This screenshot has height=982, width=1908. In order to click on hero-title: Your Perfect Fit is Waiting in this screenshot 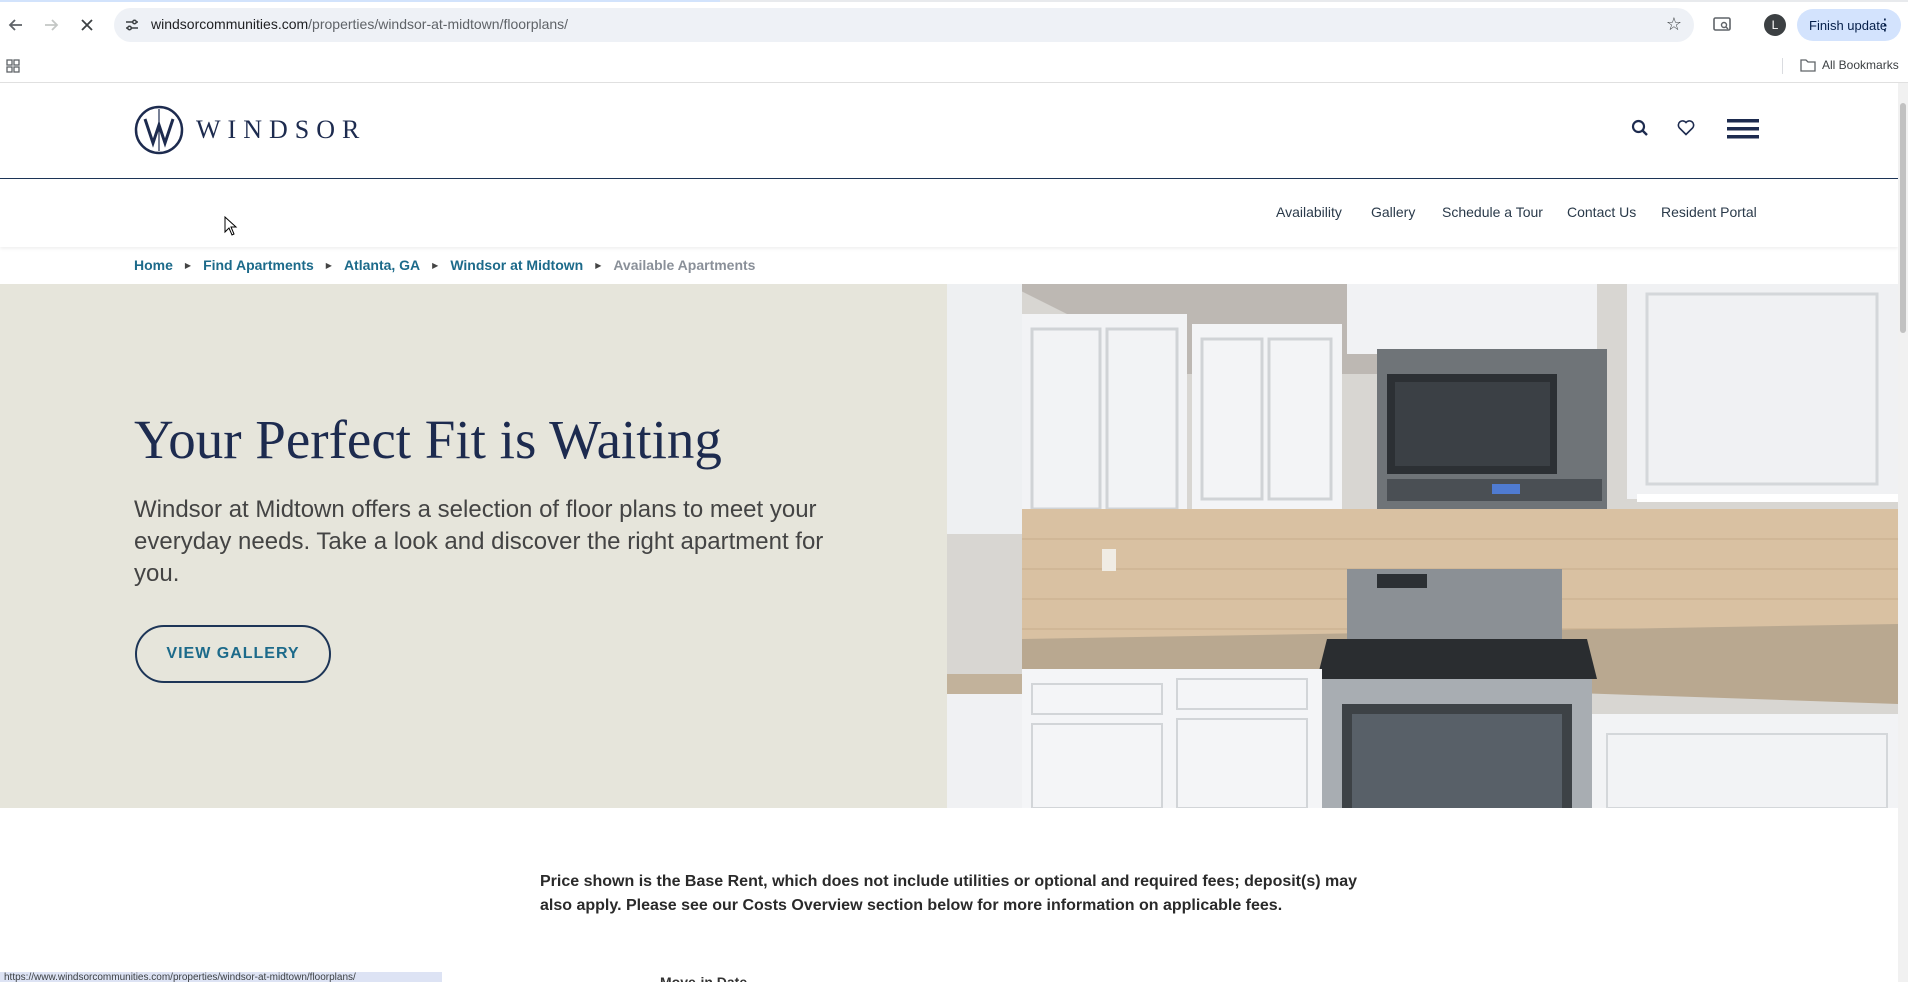, I will do `click(428, 439)`.